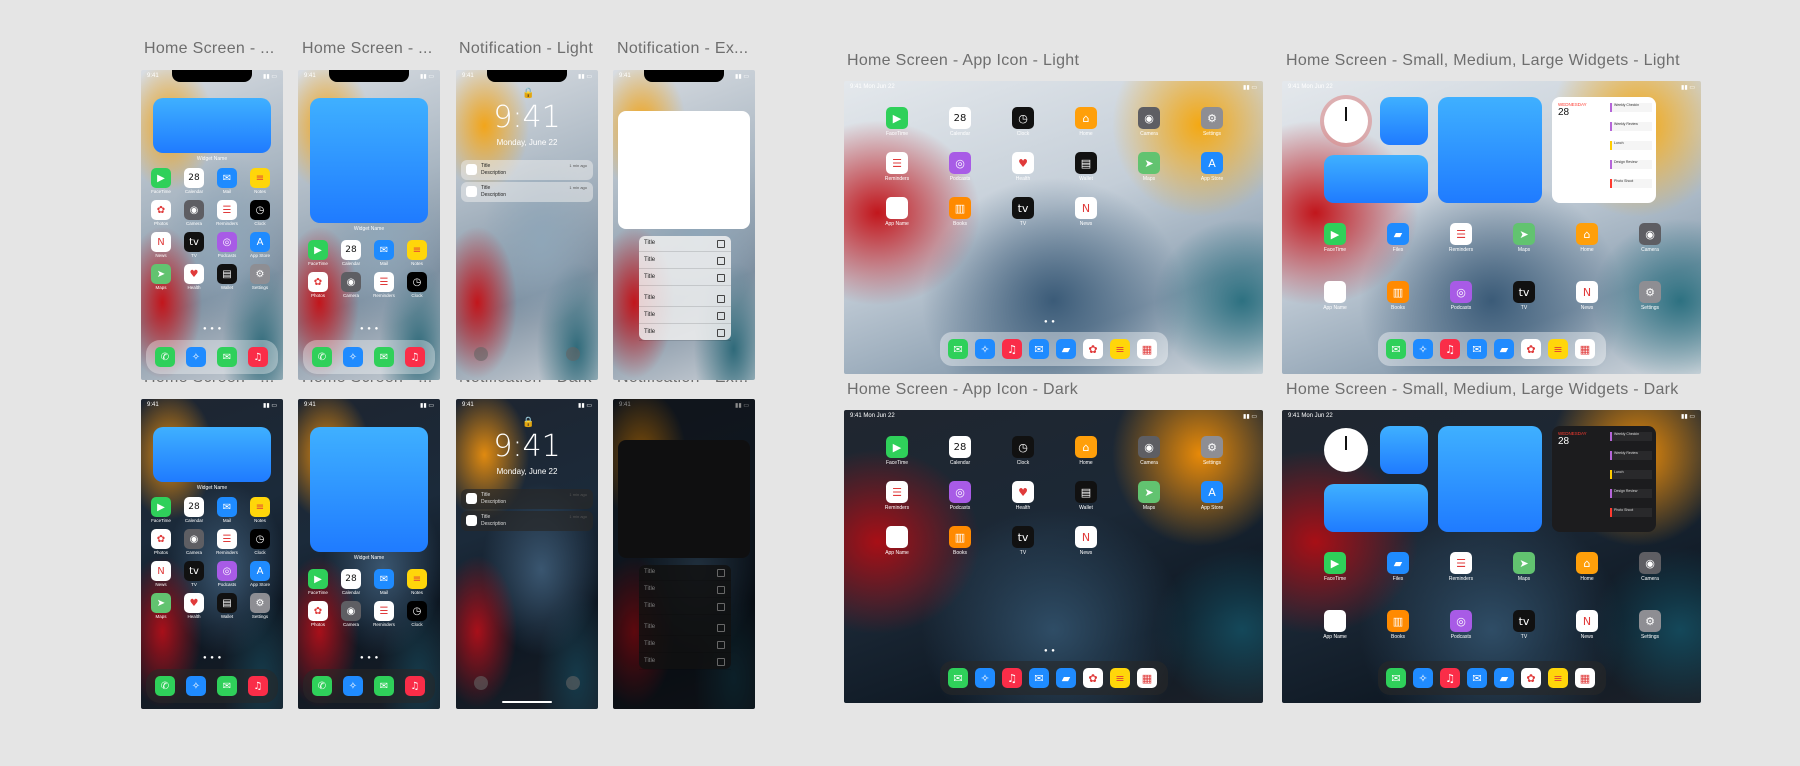  Describe the element at coordinates (1404, 121) in the screenshot. I see `small-widget` at that location.